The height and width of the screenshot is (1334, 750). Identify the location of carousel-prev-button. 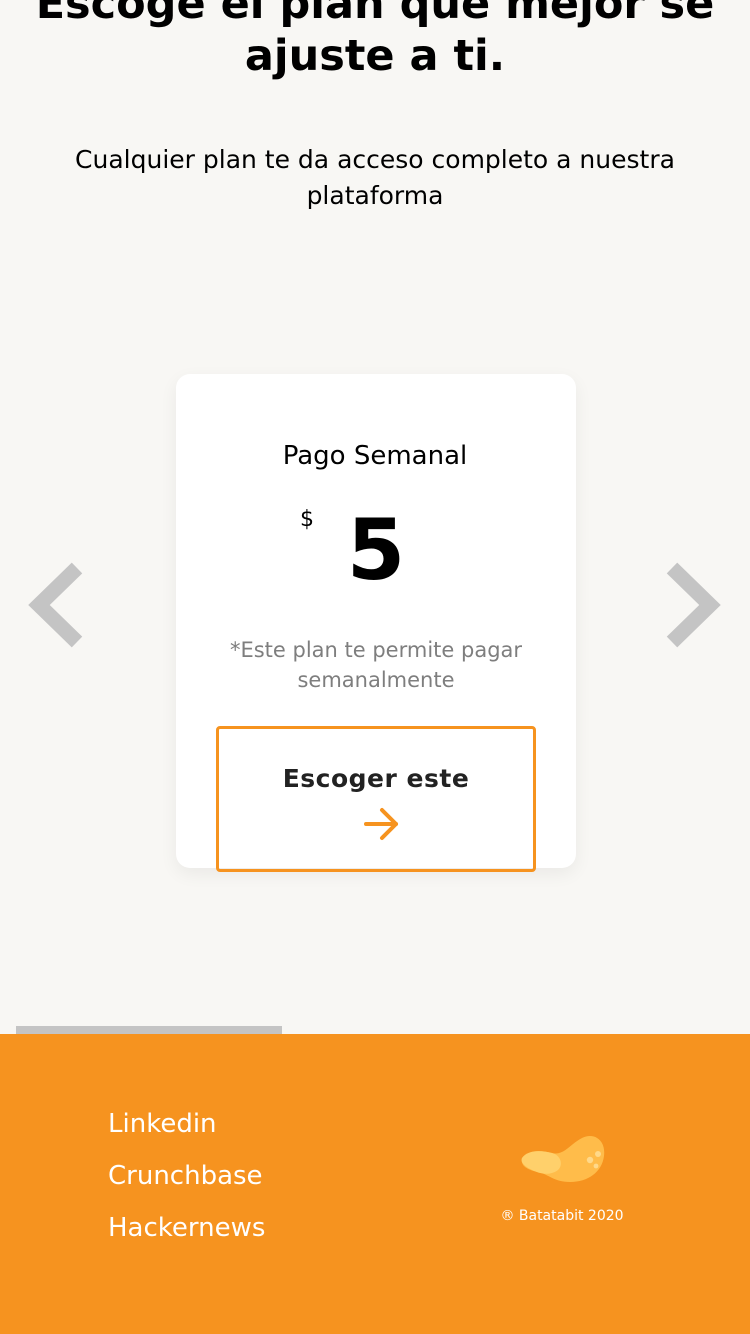
(57, 605).